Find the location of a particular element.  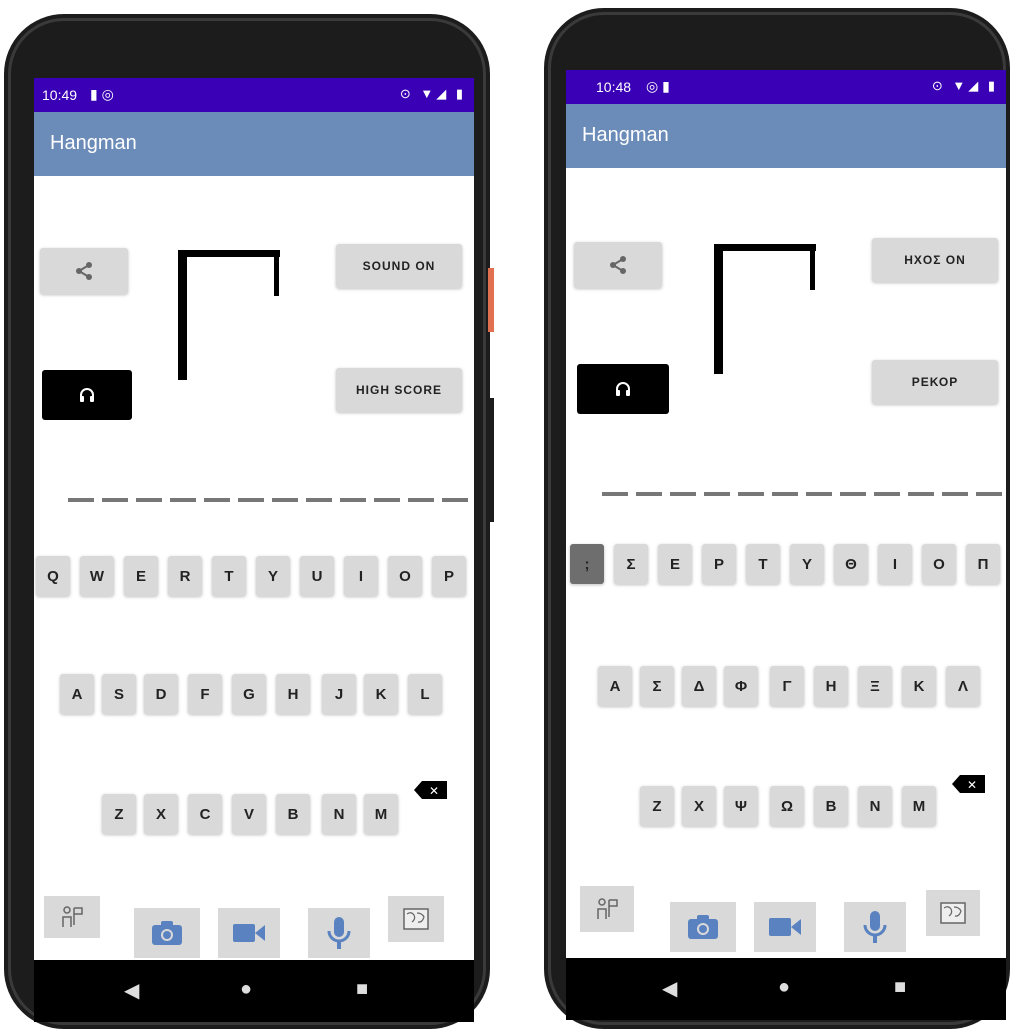

key-zeta: Ζ is located at coordinates (657, 806).